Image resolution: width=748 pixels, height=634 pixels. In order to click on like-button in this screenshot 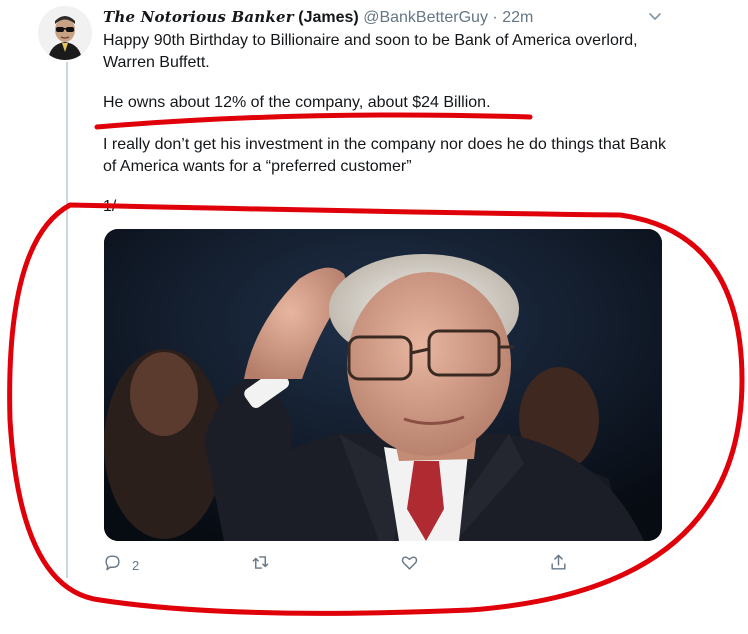, I will do `click(409, 565)`.